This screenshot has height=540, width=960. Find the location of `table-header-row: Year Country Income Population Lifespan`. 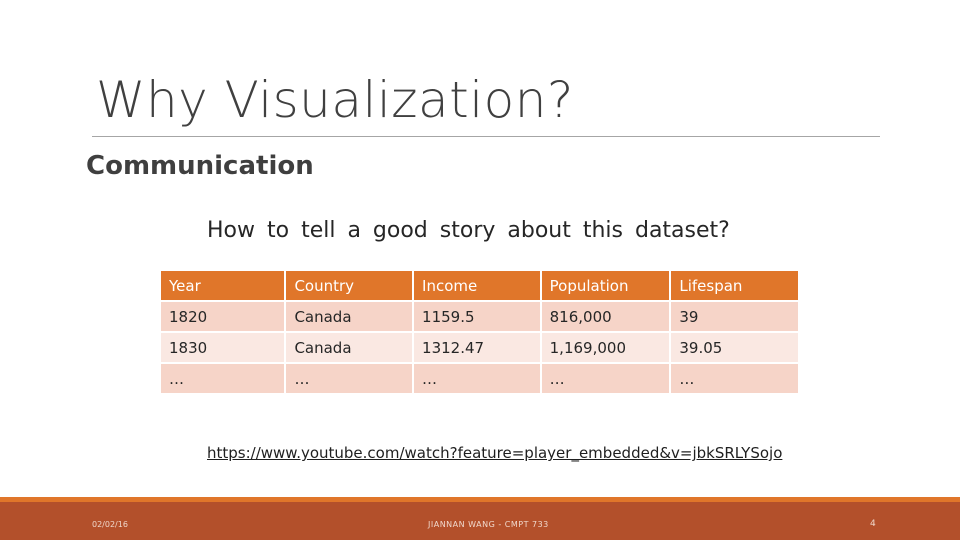

table-header-row: Year Country Income Population Lifespan is located at coordinates (479, 285).